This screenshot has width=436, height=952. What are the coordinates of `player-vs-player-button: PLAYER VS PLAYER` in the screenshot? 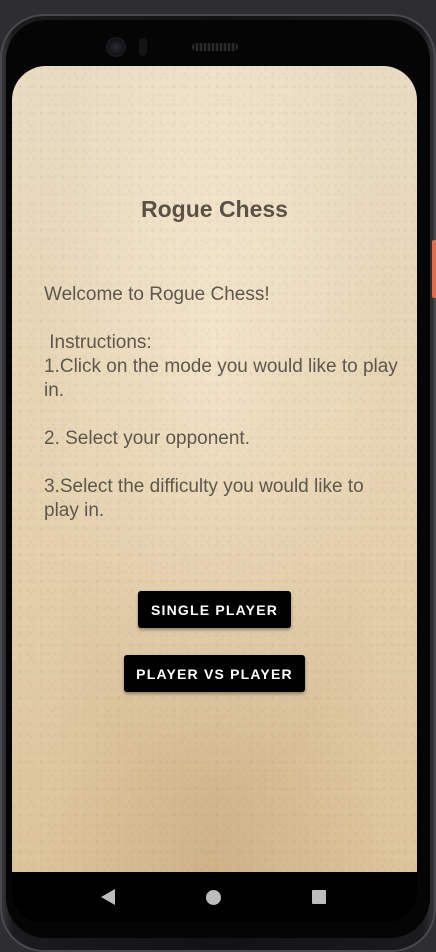 It's located at (214, 673).